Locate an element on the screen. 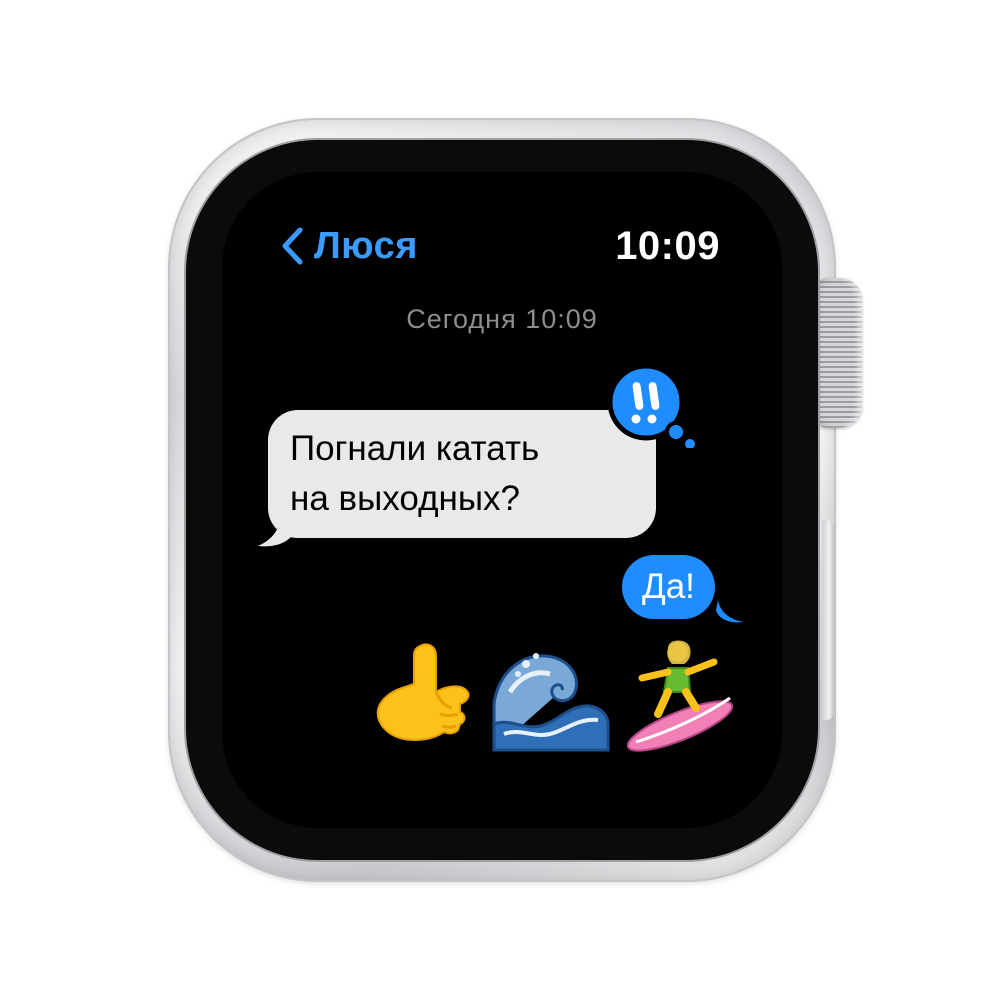 Image resolution: width=1000 pixels, height=1000 pixels. woman-surfing-icon is located at coordinates (680, 696).